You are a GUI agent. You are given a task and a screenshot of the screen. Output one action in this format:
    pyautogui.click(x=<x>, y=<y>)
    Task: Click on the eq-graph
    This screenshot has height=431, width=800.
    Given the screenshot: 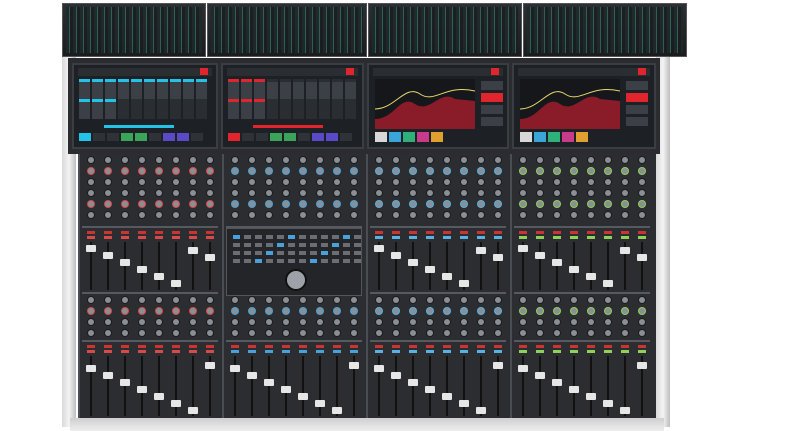 What is the action you would take?
    pyautogui.click(x=570, y=104)
    